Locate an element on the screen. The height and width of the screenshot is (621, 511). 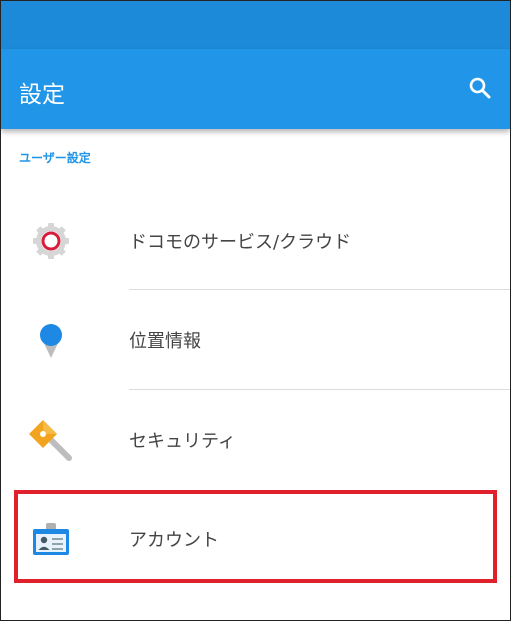
settings-item-label: ドコモのサービス/クラウド is located at coordinates (240, 242).